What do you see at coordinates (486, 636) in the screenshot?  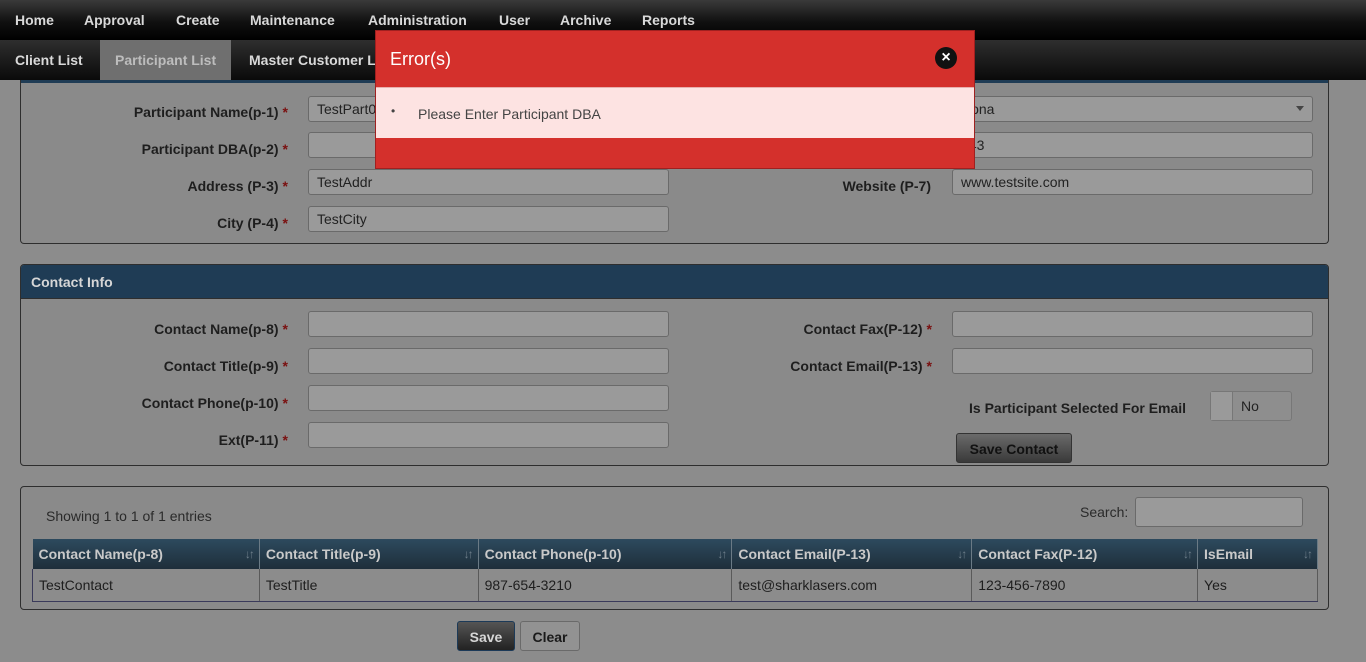 I see `save-button: Save` at bounding box center [486, 636].